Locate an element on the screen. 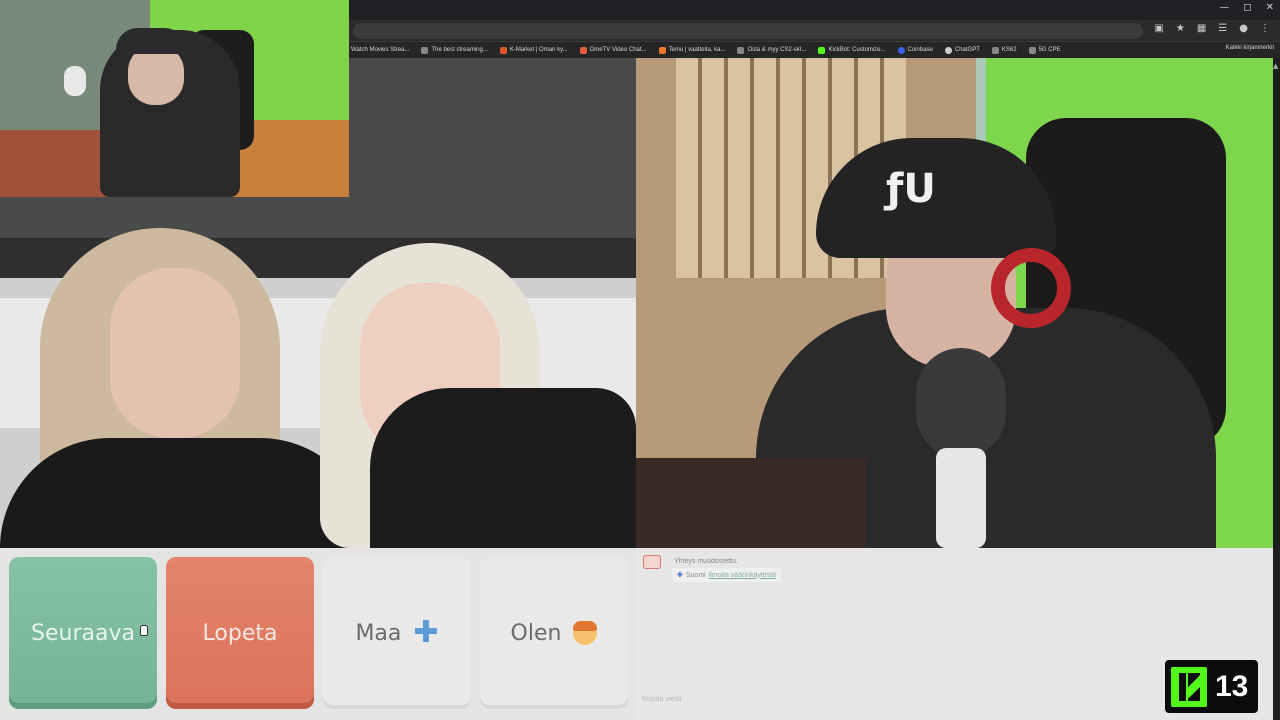  cap-logo: ƒU is located at coordinates (911, 189).